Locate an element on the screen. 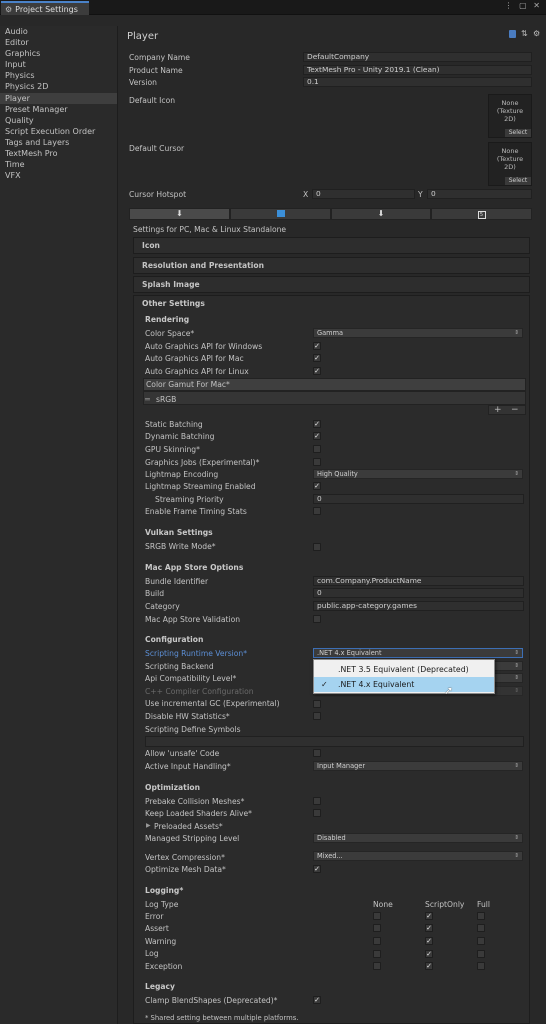 The height and width of the screenshot is (1024, 546). none-column: None is located at coordinates (383, 904).